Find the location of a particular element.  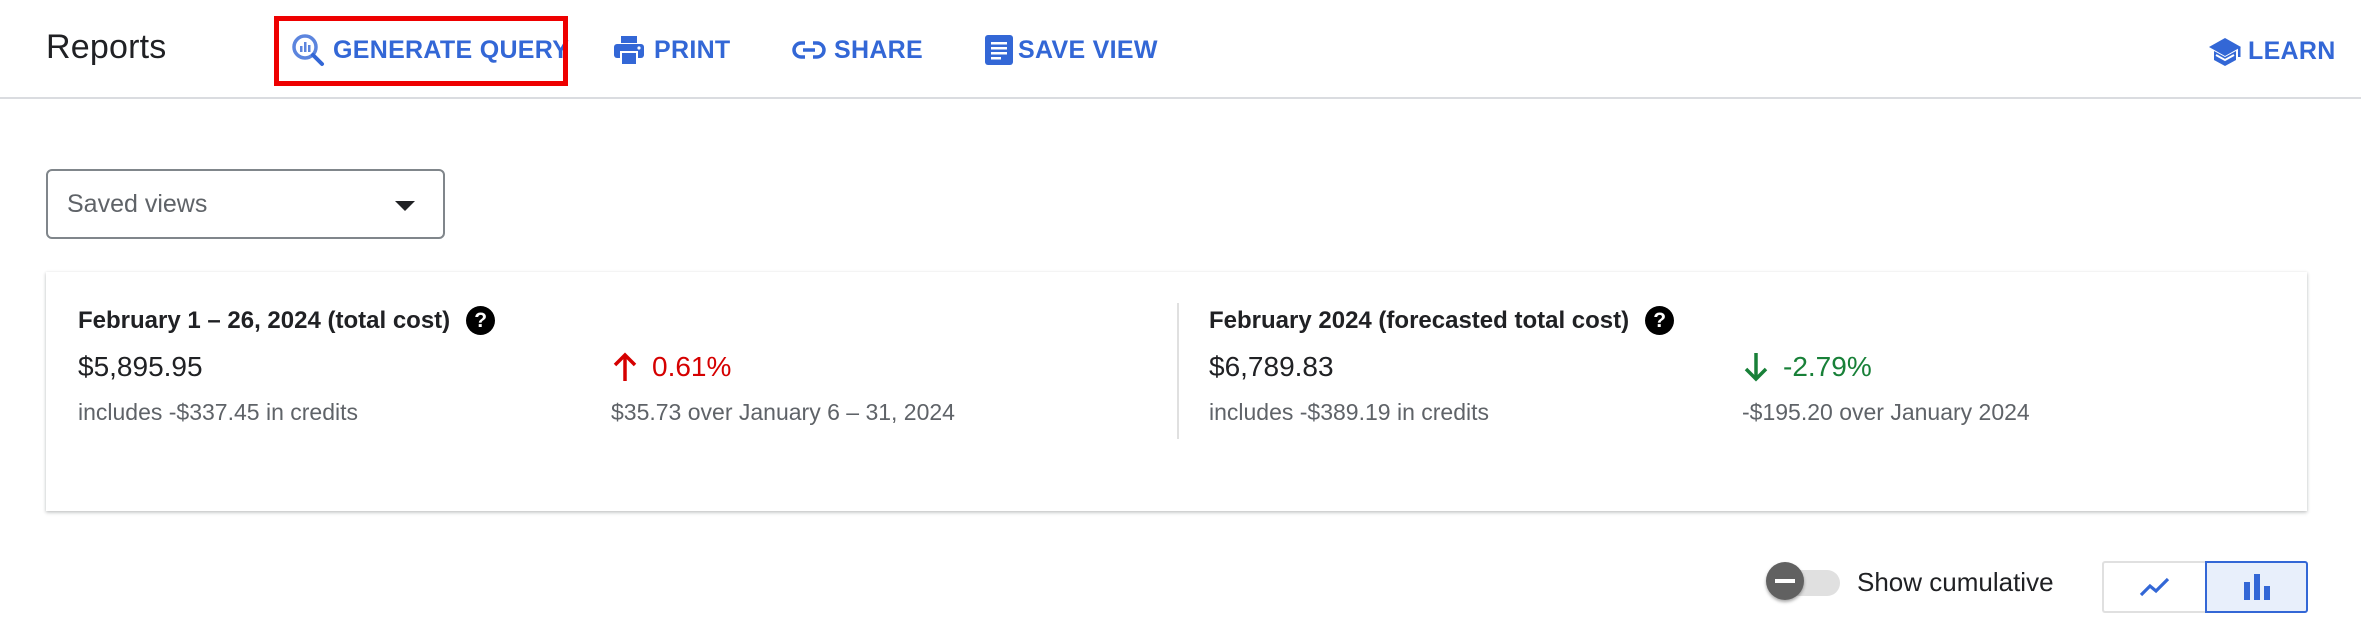

forecast-cost-title: February 2024 (forecasted total cost) ? is located at coordinates (1442, 320).